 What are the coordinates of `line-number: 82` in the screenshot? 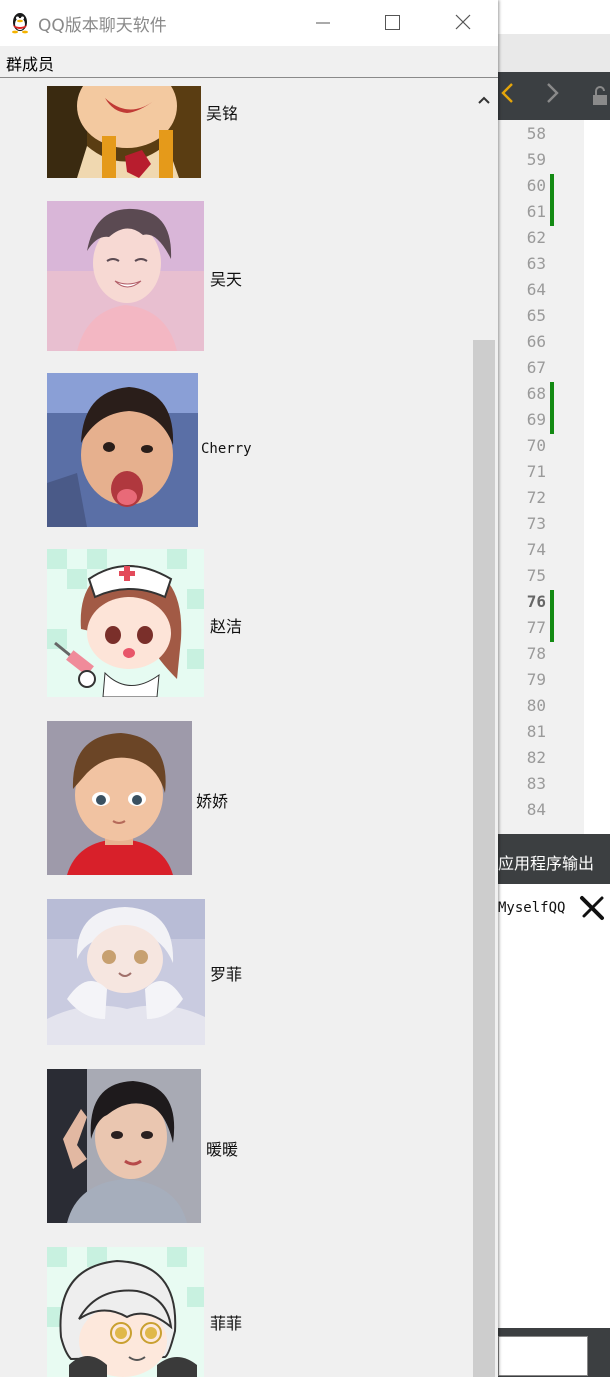 It's located at (536, 757).